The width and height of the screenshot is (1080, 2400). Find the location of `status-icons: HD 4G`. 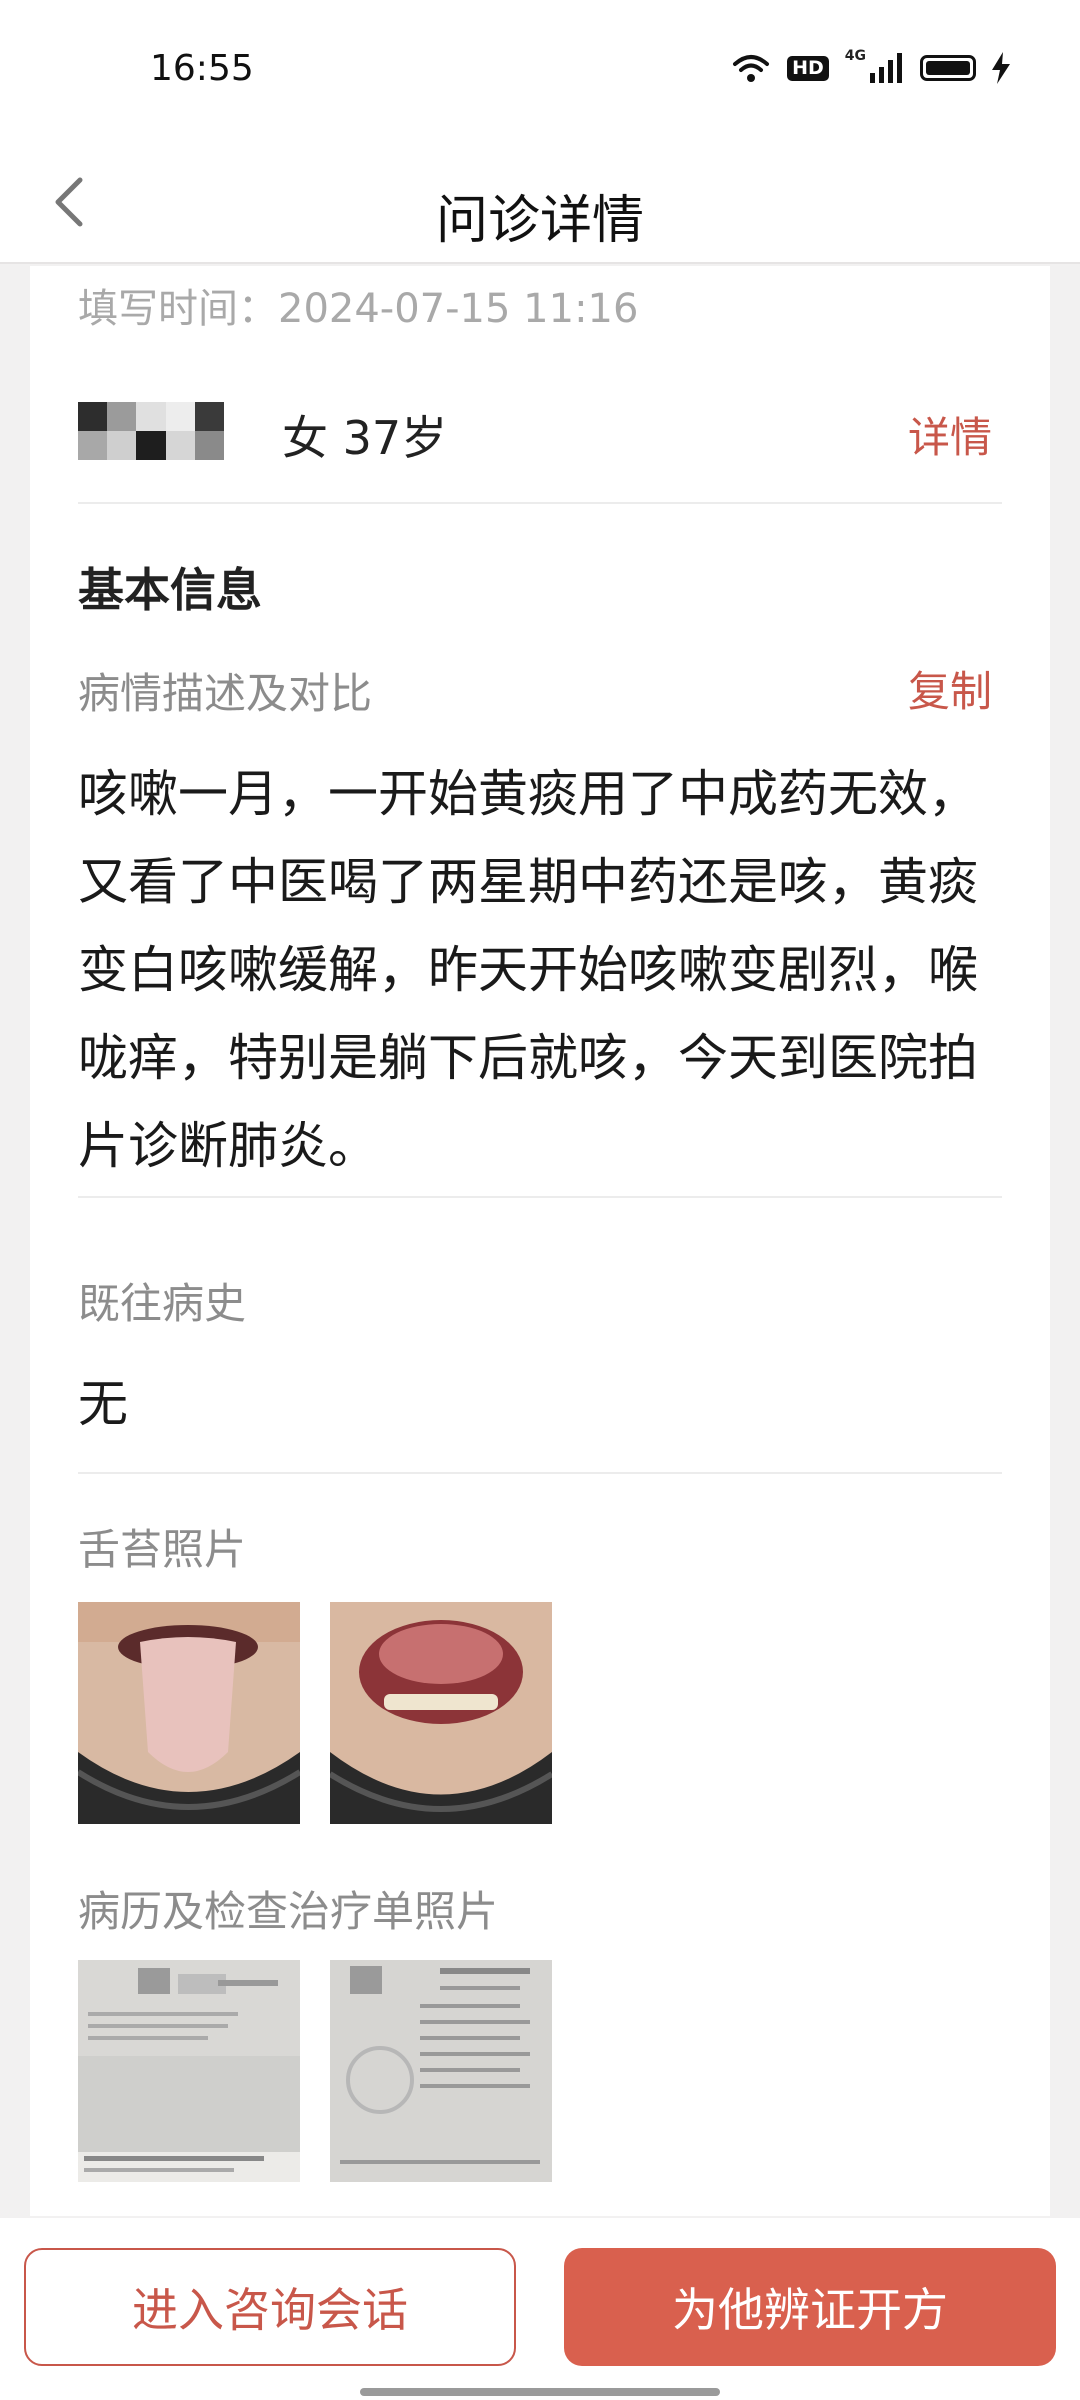

status-icons: HD 4G is located at coordinates (870, 66).